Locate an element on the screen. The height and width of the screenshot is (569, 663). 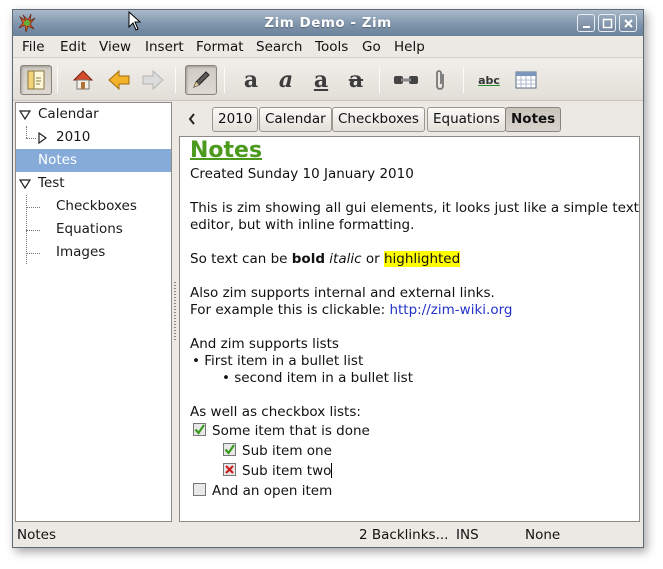
window-title: Zim Demo - Zim is located at coordinates (328, 23).